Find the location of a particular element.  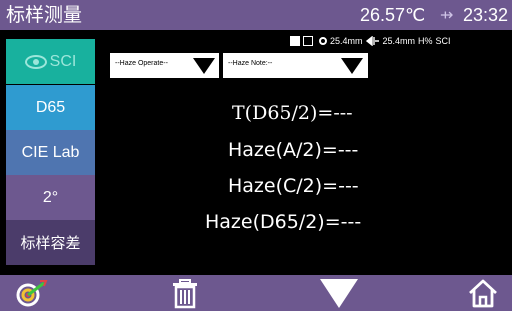

sidebar-item-label: D65 is located at coordinates (50, 107).